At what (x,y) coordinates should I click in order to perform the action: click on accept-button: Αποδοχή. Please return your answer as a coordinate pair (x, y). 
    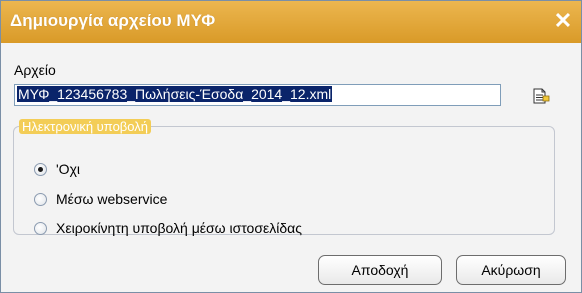
    Looking at the image, I should click on (380, 270).